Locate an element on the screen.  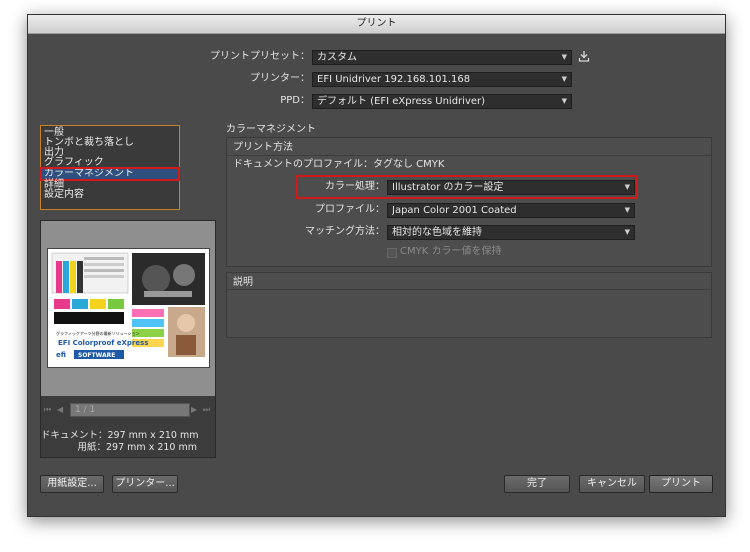
profile-value: Japan Color 2001 Coated is located at coordinates (454, 210).